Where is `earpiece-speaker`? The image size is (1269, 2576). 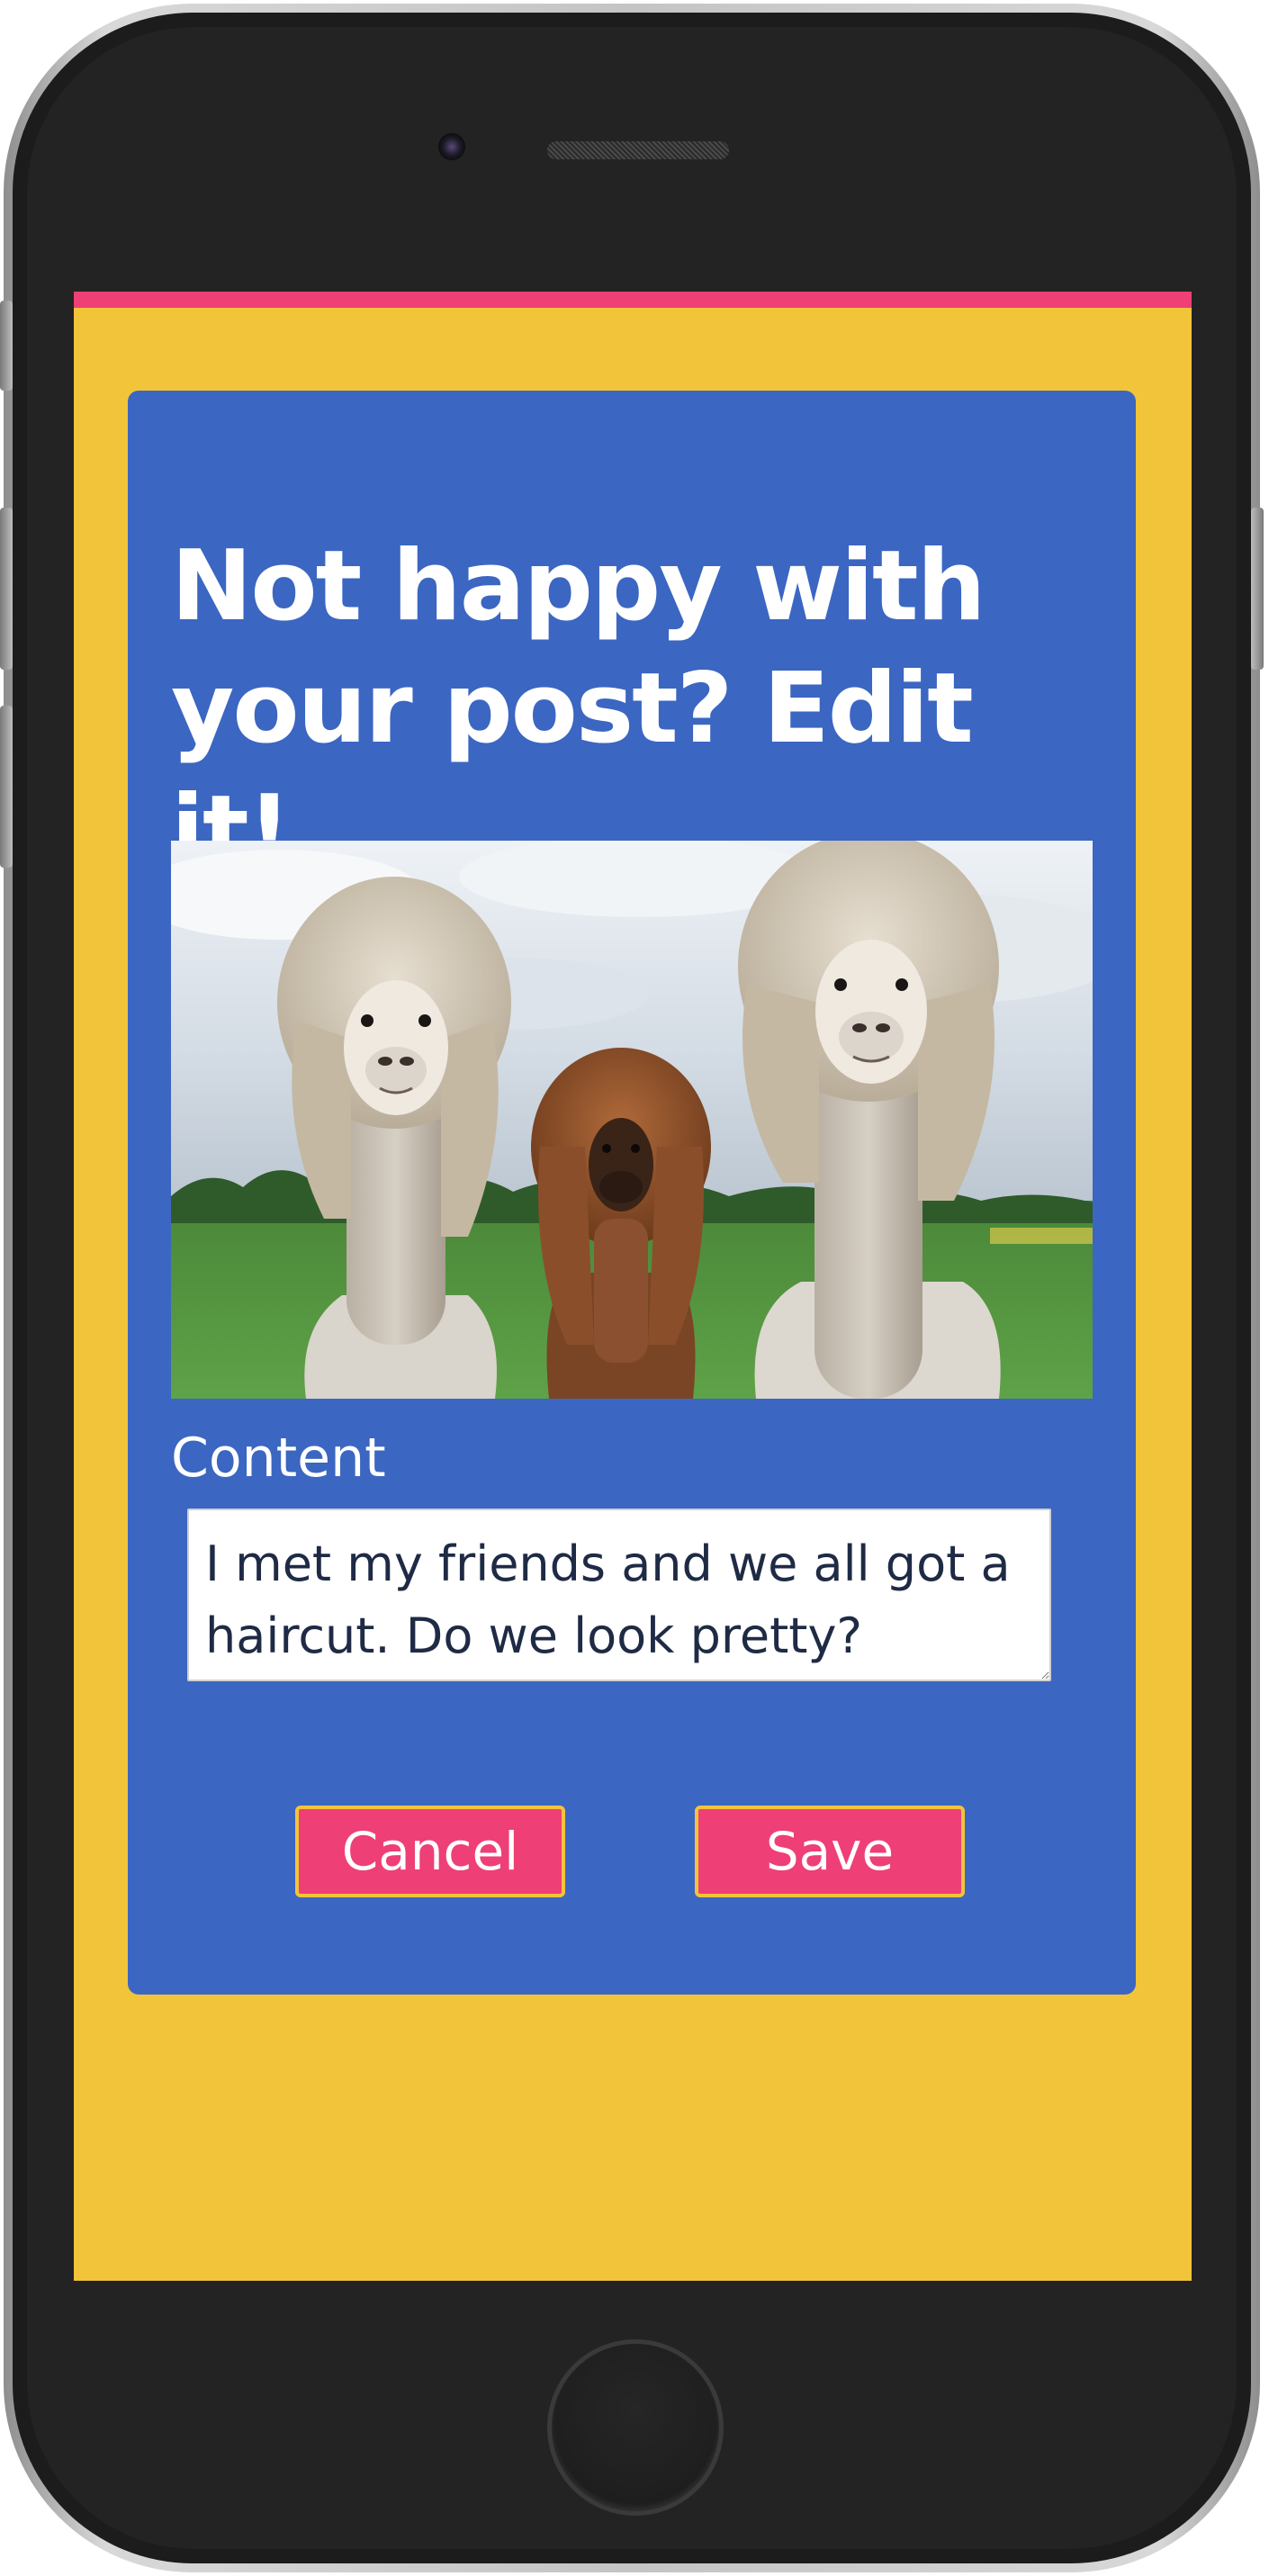 earpiece-speaker is located at coordinates (638, 150).